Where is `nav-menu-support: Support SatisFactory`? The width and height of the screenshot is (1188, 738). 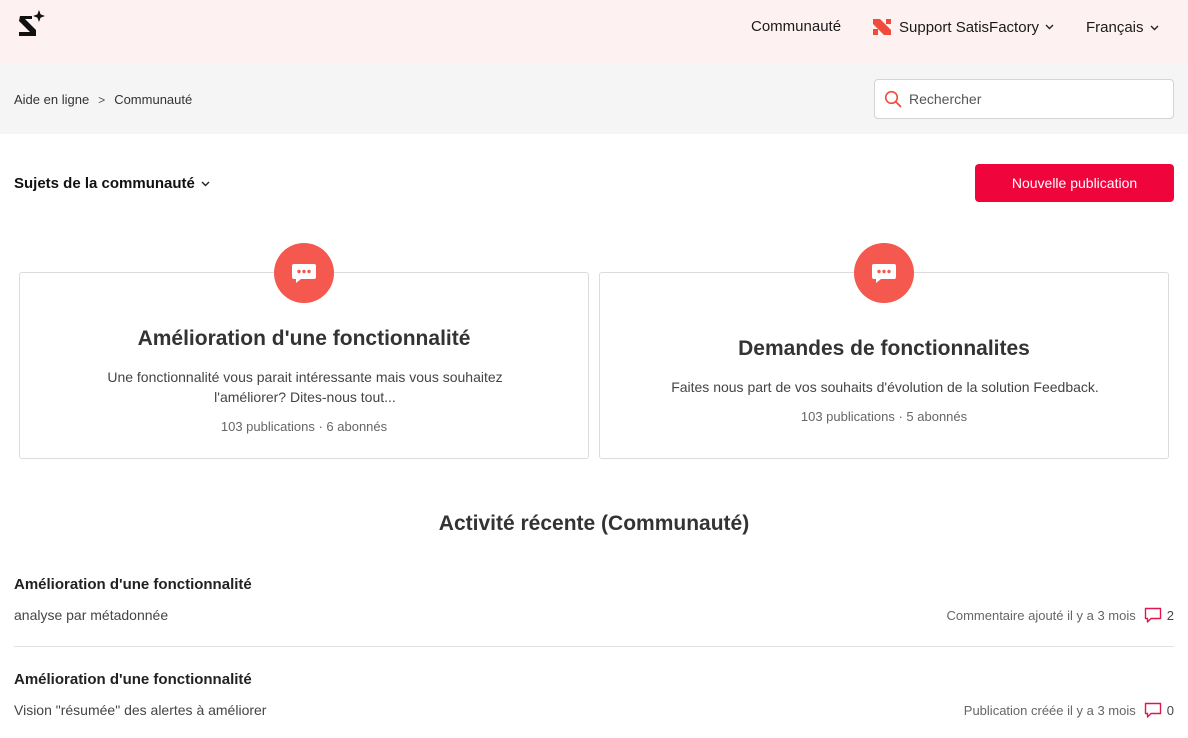 nav-menu-support: Support SatisFactory is located at coordinates (963, 27).